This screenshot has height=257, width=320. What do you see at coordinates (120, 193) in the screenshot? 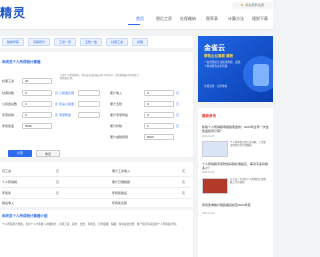
I see `result-label: 年终奖税后` at bounding box center [120, 193].